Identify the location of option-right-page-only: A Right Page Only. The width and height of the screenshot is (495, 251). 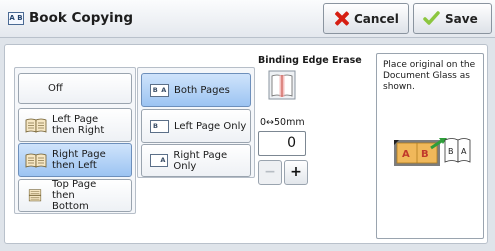
(196, 160).